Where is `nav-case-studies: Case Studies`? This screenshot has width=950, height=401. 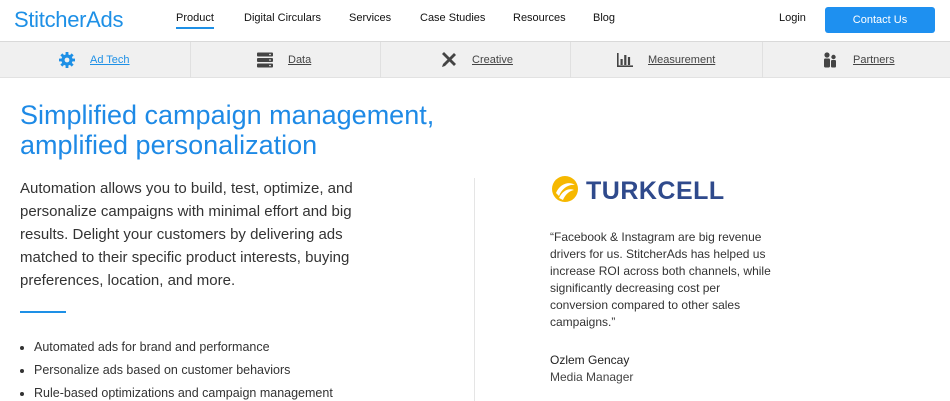 nav-case-studies: Case Studies is located at coordinates (452, 18).